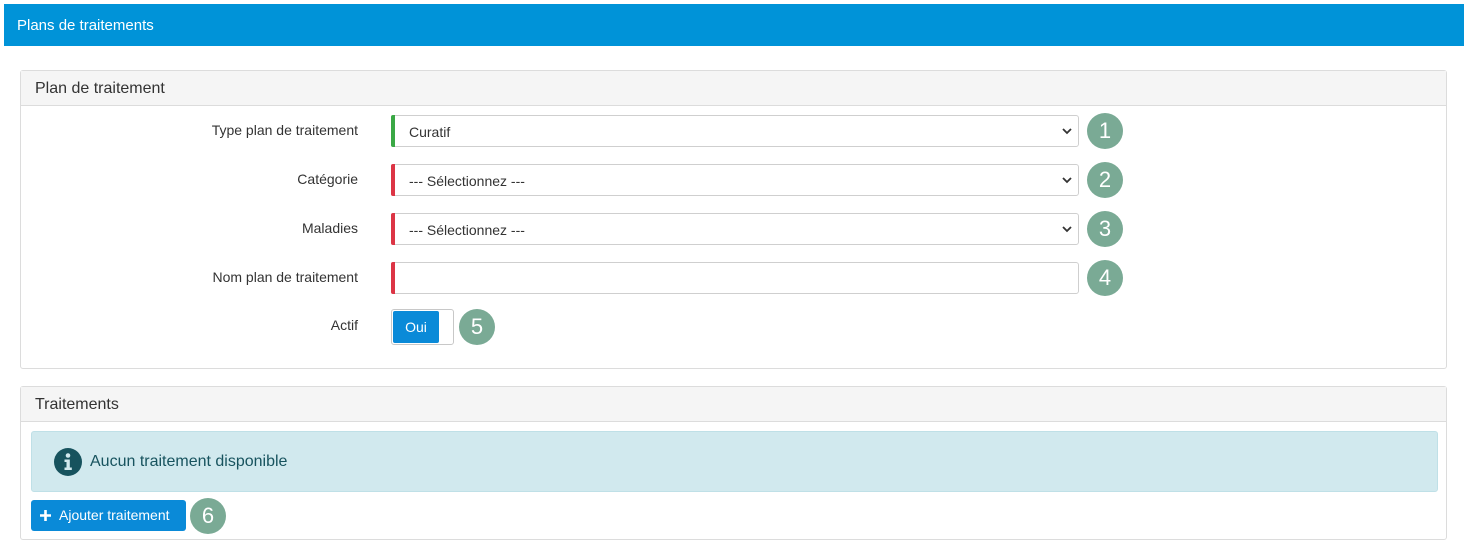 The width and height of the screenshot is (1469, 549). What do you see at coordinates (467, 181) in the screenshot?
I see `categorie-value: --- Sélectionnez ---` at bounding box center [467, 181].